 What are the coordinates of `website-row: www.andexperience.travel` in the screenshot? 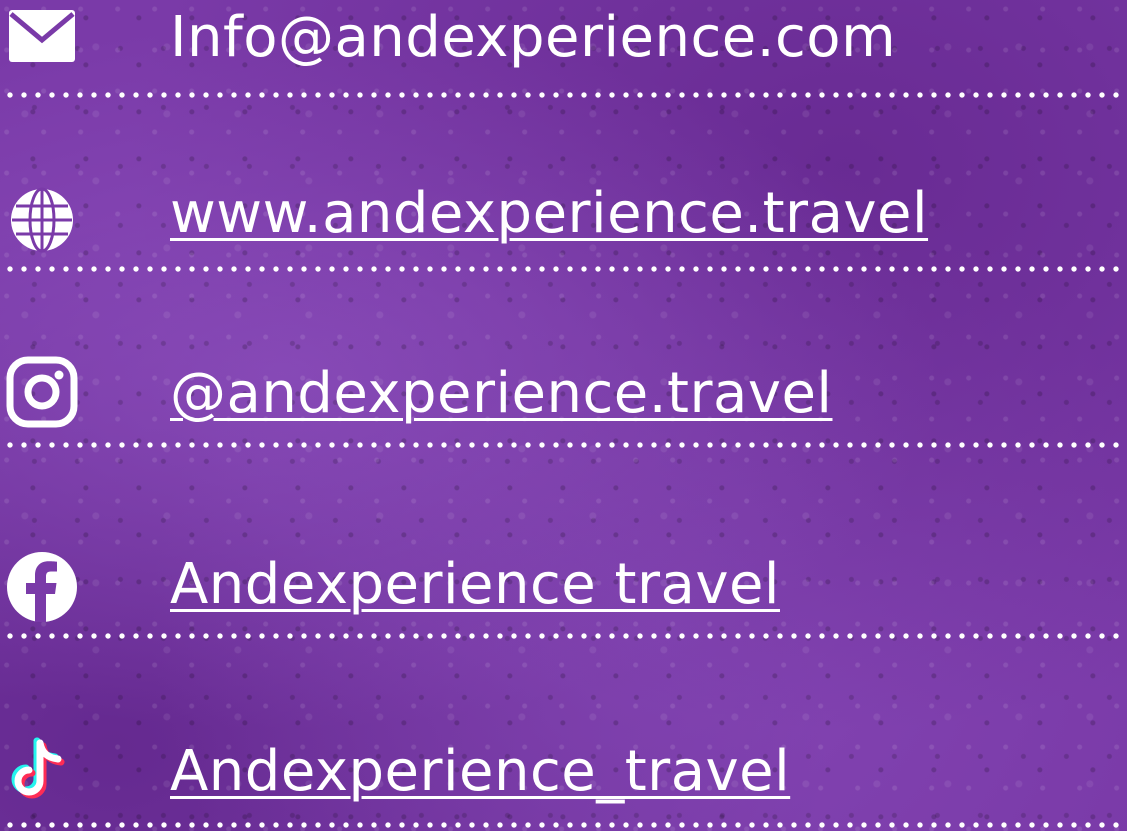 It's located at (563, 215).